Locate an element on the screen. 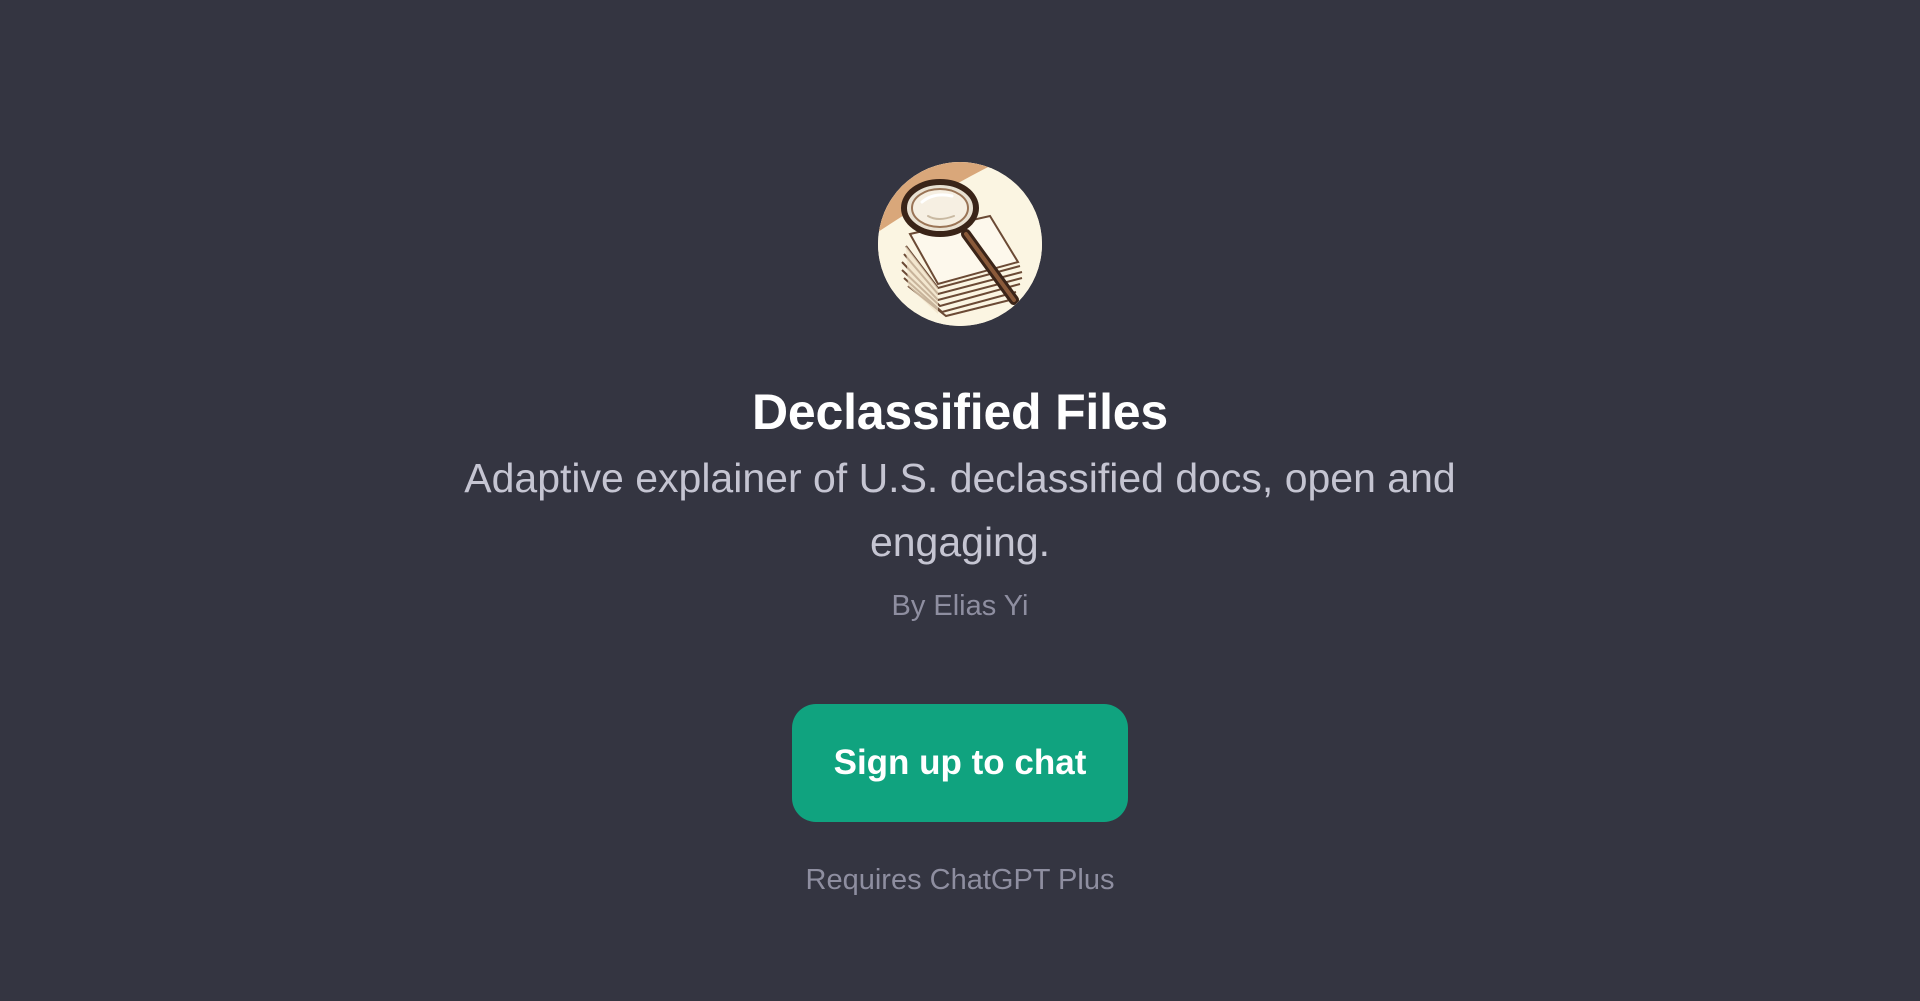 The width and height of the screenshot is (1920, 1001). magnifying-glass-over-documents-icon is located at coordinates (960, 244).